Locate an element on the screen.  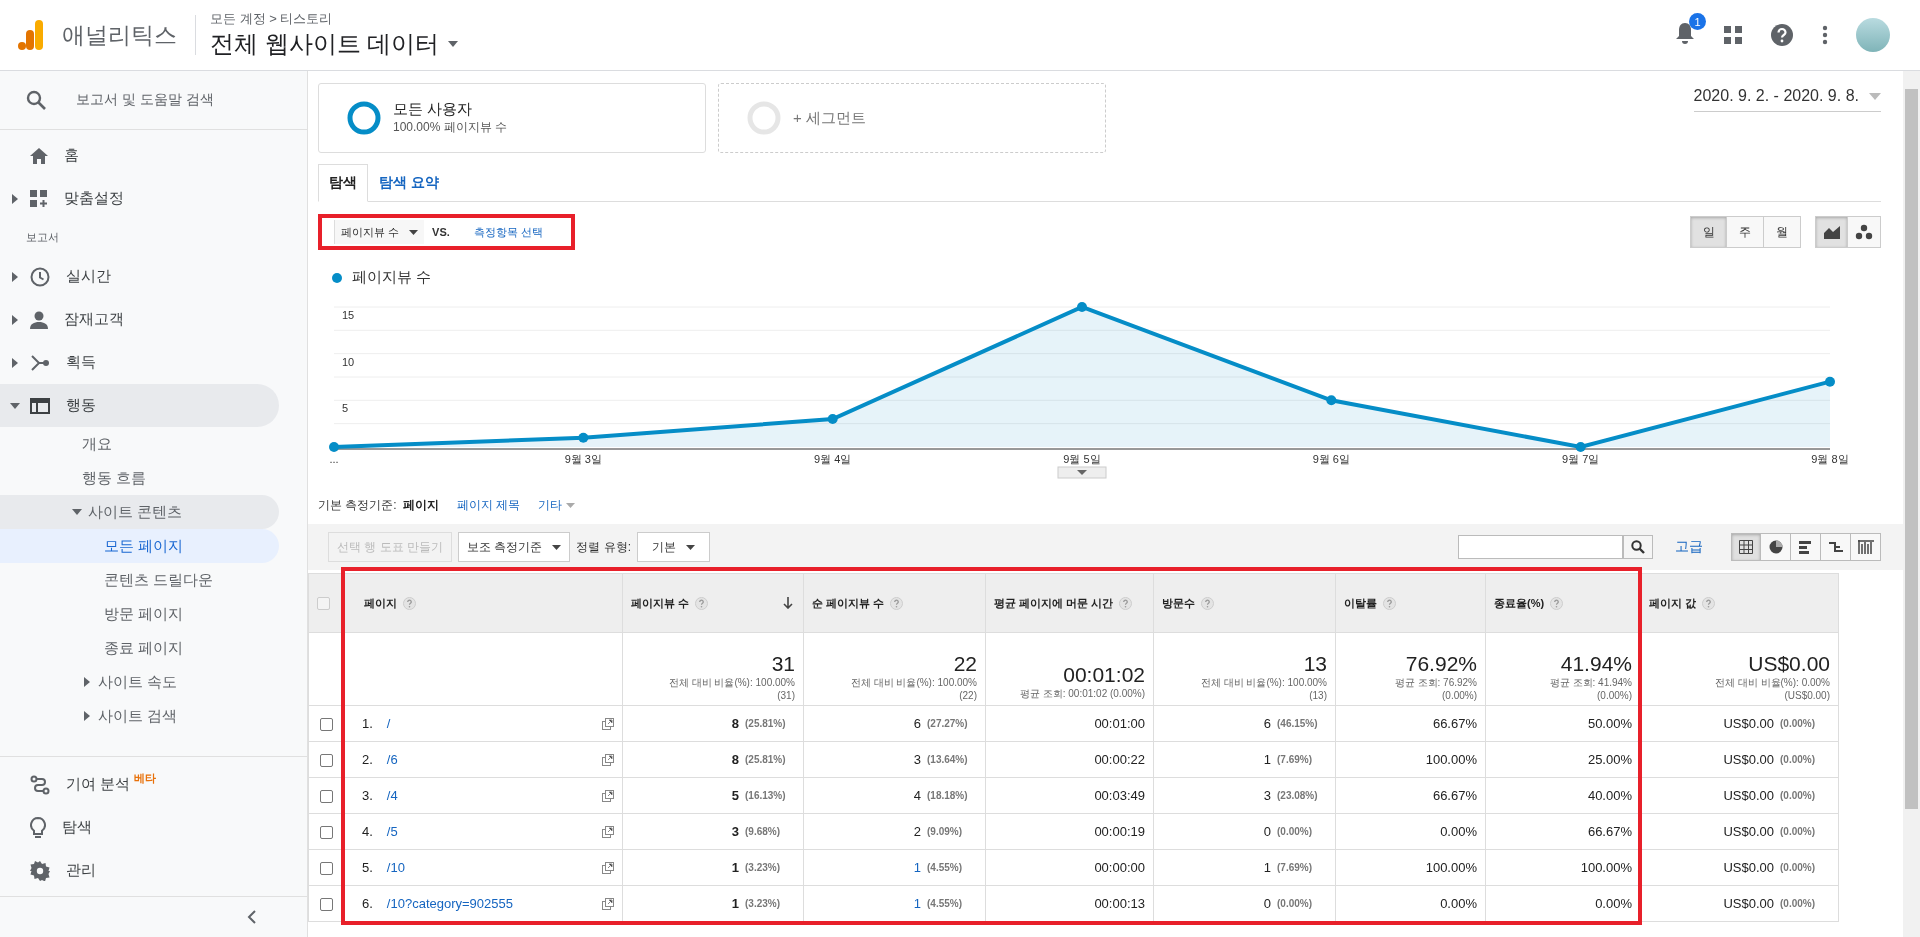
column-header: 이탈률 is located at coordinates (1360, 603).